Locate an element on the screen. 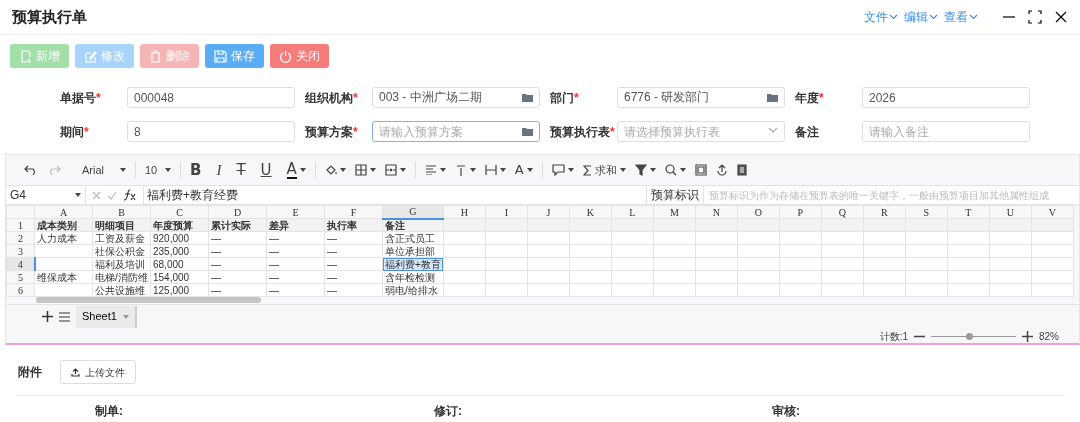  input-field: 6776 - 研发部门 is located at coordinates (701, 97).